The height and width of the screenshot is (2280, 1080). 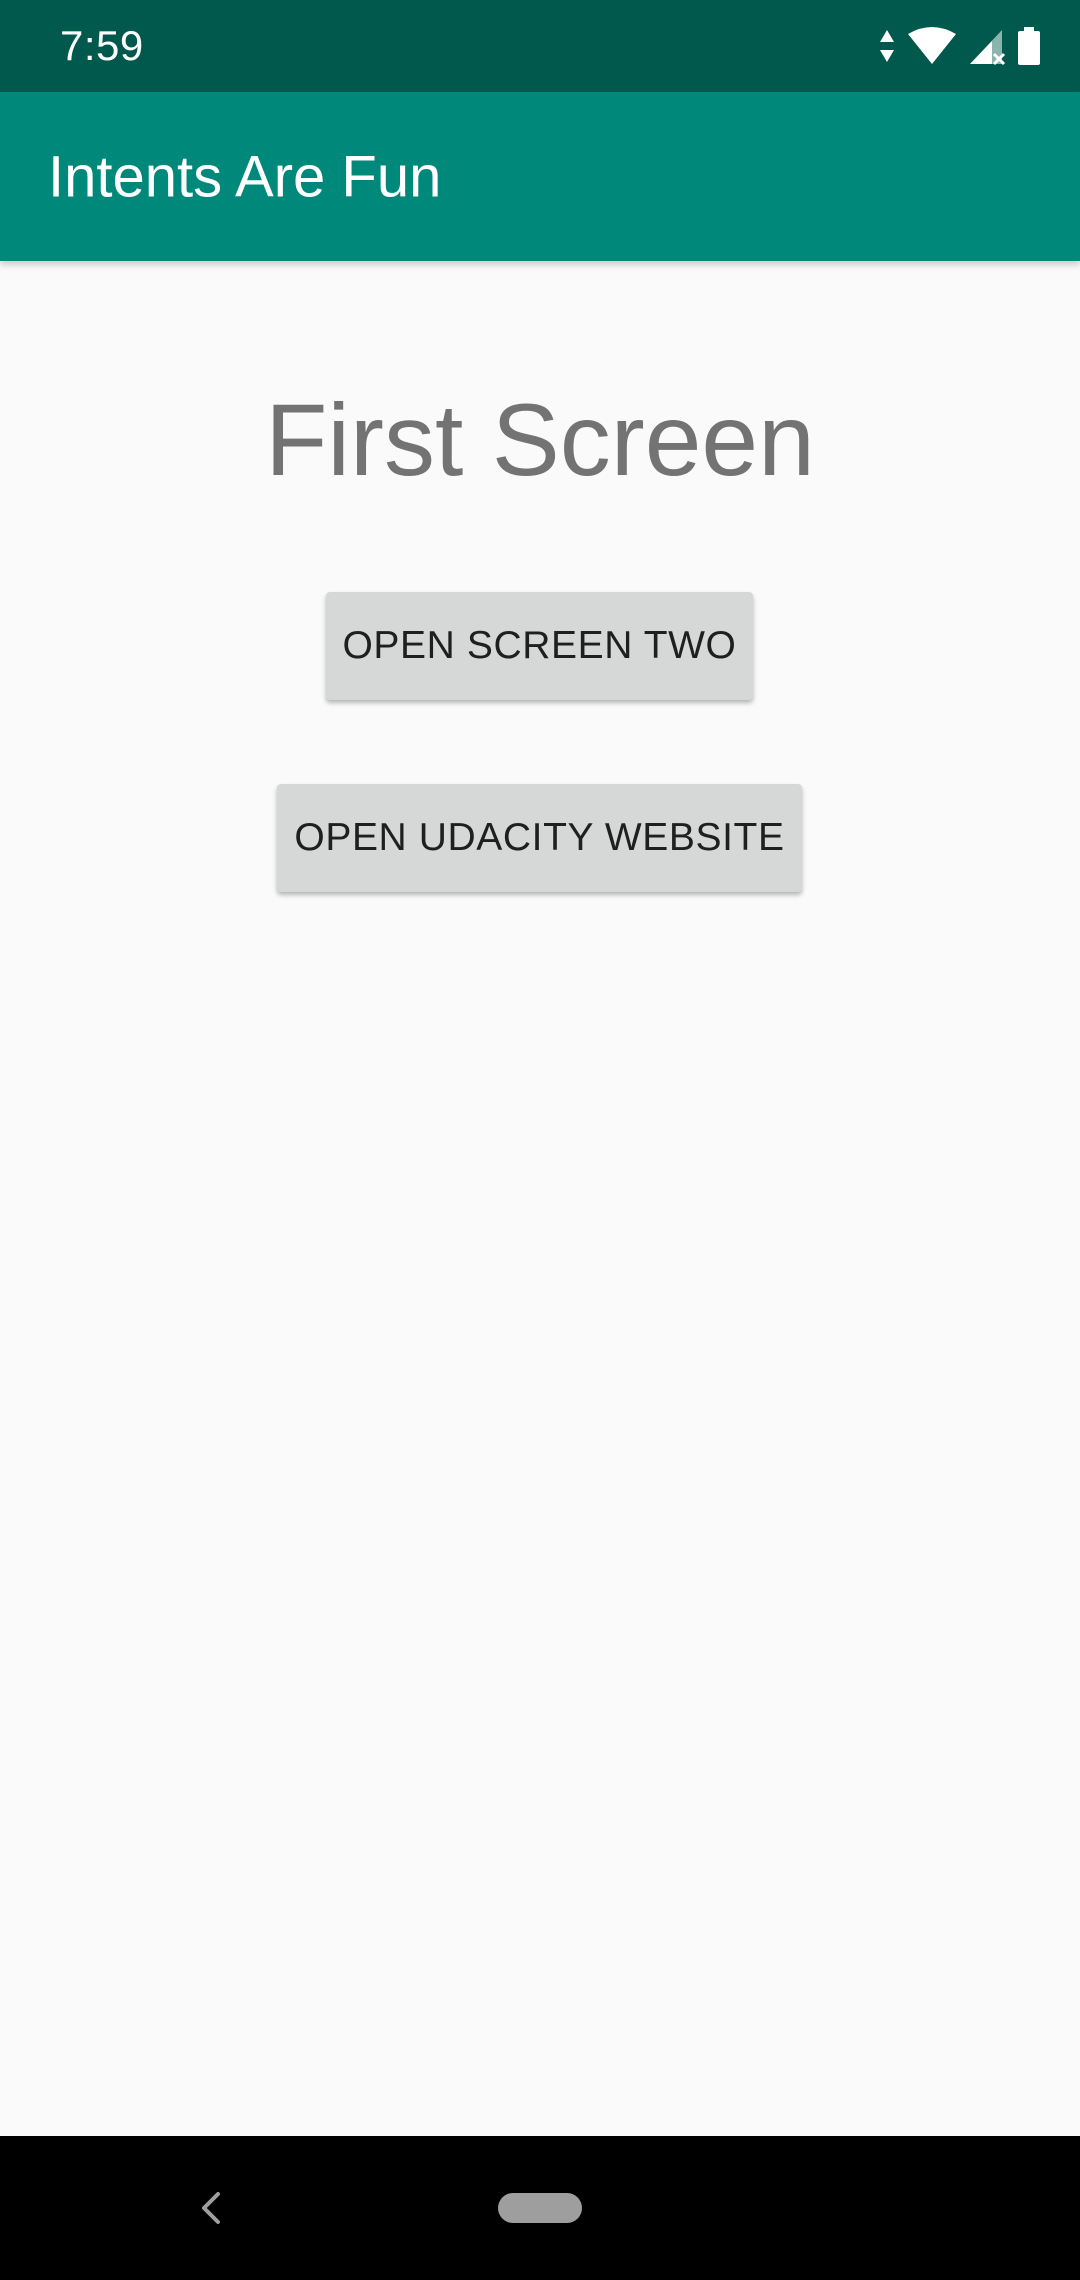 I want to click on app-bar: Intents Are Fun, so click(x=540, y=176).